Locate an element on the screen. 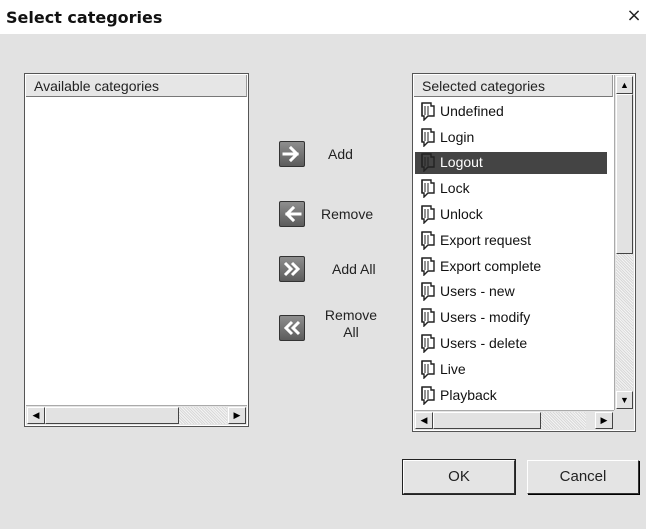  cancel-button: Cancel is located at coordinates (583, 477).